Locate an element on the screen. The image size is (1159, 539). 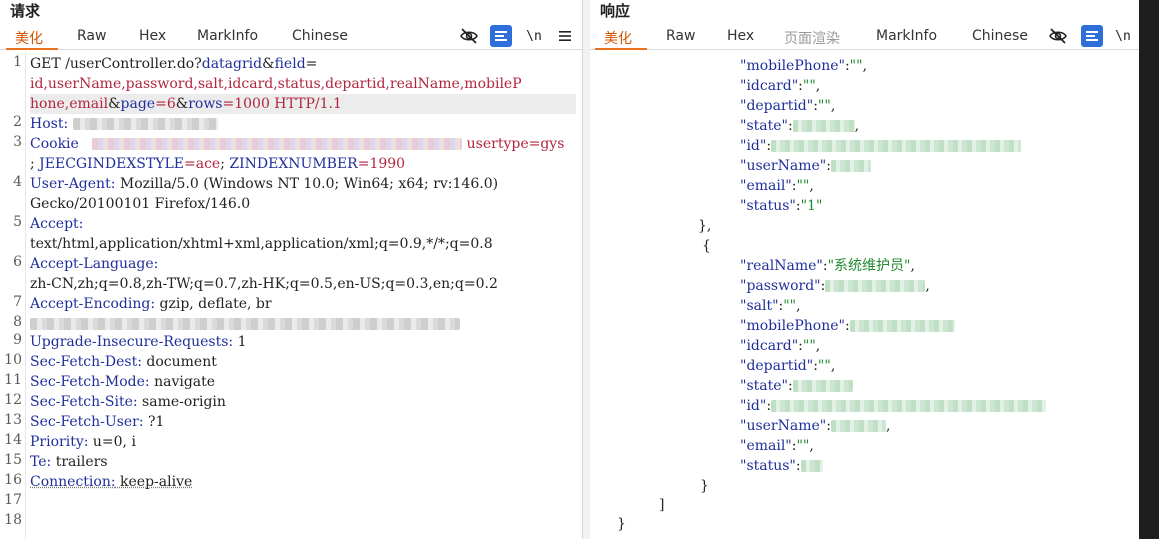
request-line: Priority: u=0, i is located at coordinates (83, 442).